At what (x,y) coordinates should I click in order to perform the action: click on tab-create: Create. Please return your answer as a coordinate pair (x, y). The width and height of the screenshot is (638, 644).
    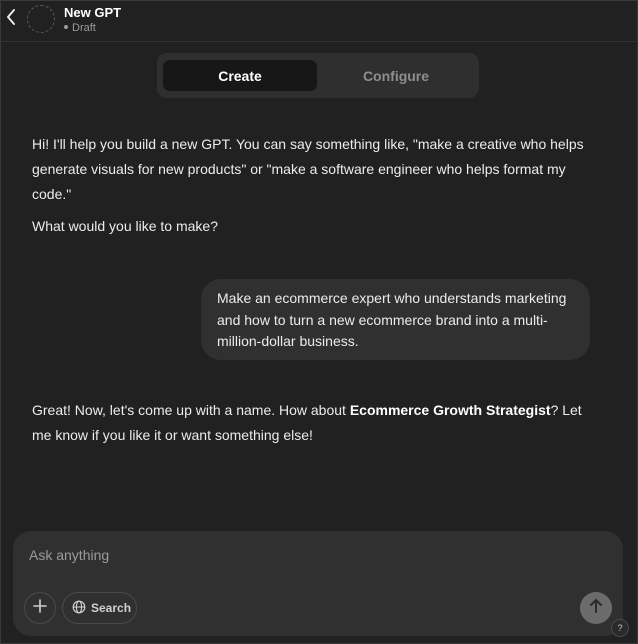
    Looking at the image, I should click on (240, 75).